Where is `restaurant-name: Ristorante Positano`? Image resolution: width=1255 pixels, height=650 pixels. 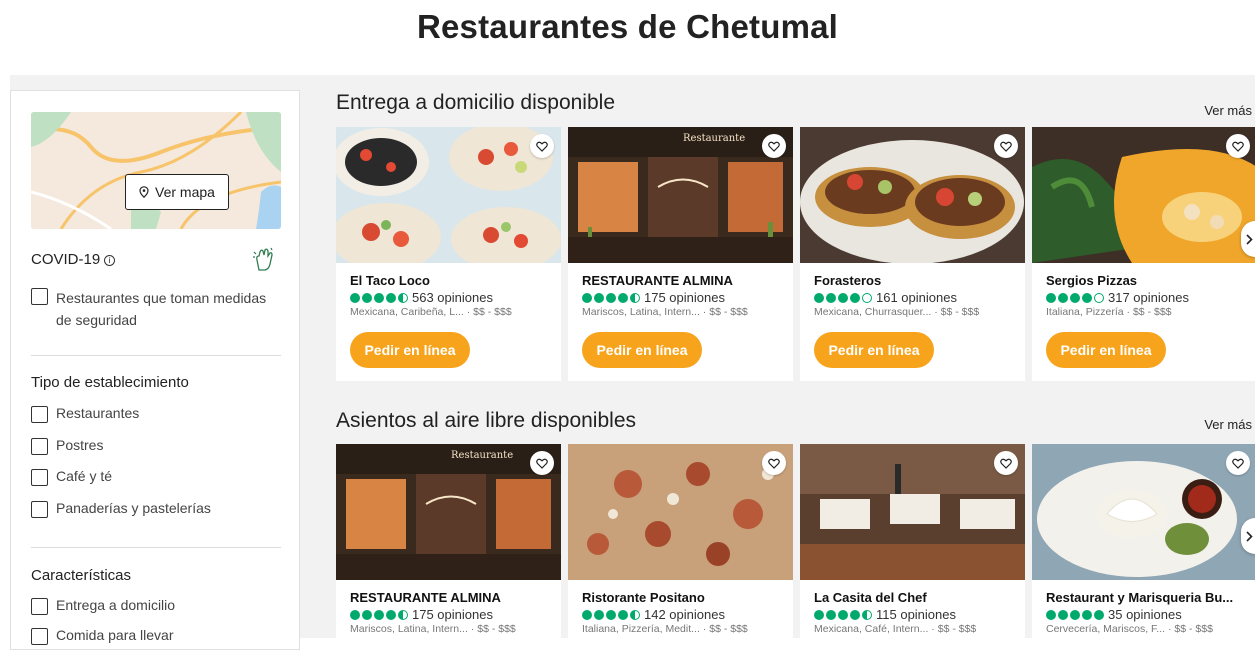 restaurant-name: Ristorante Positano is located at coordinates (682, 597).